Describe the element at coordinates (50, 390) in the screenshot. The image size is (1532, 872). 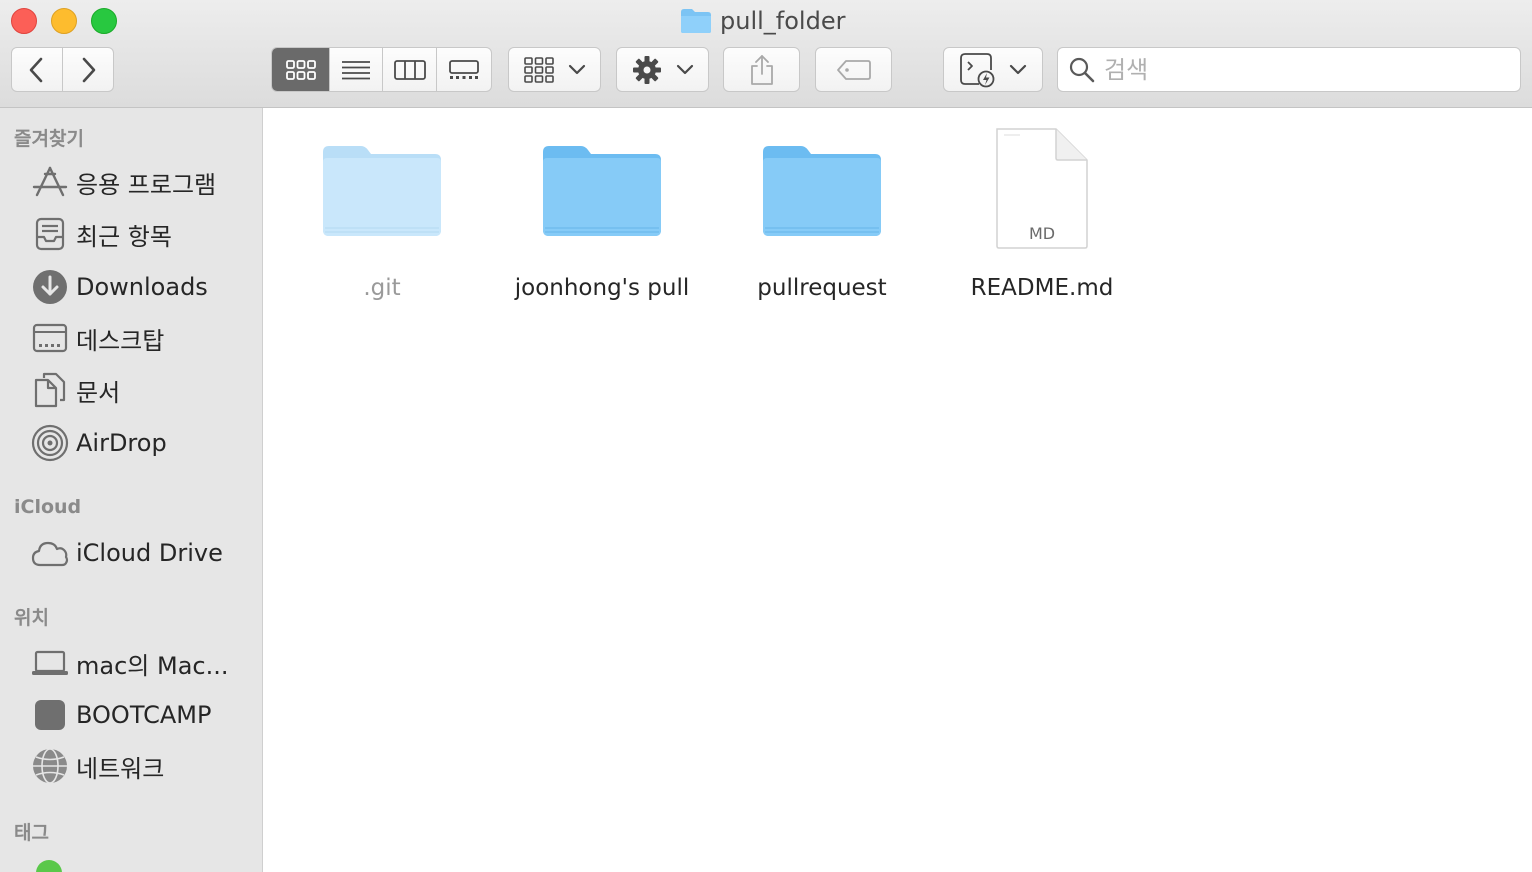
I see `documents-icon` at that location.